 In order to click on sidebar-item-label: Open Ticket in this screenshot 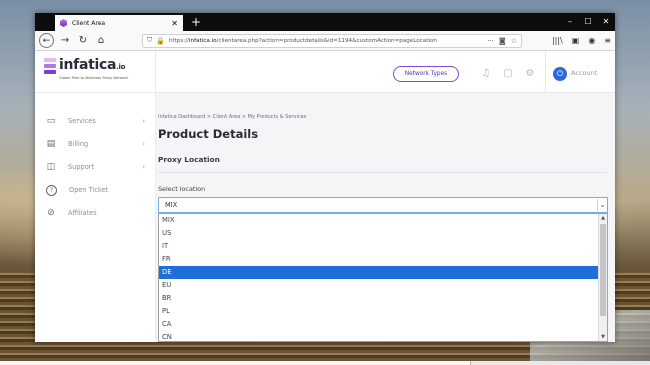, I will do `click(89, 190)`.